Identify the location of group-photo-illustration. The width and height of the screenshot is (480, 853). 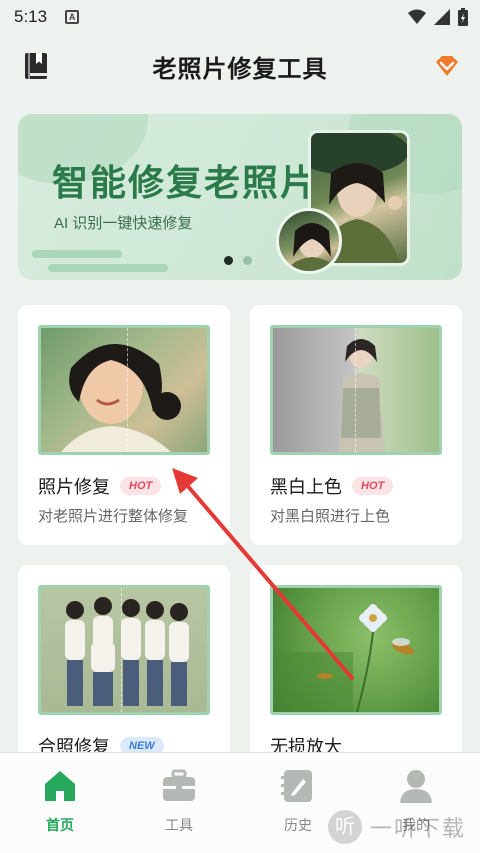
(127, 651).